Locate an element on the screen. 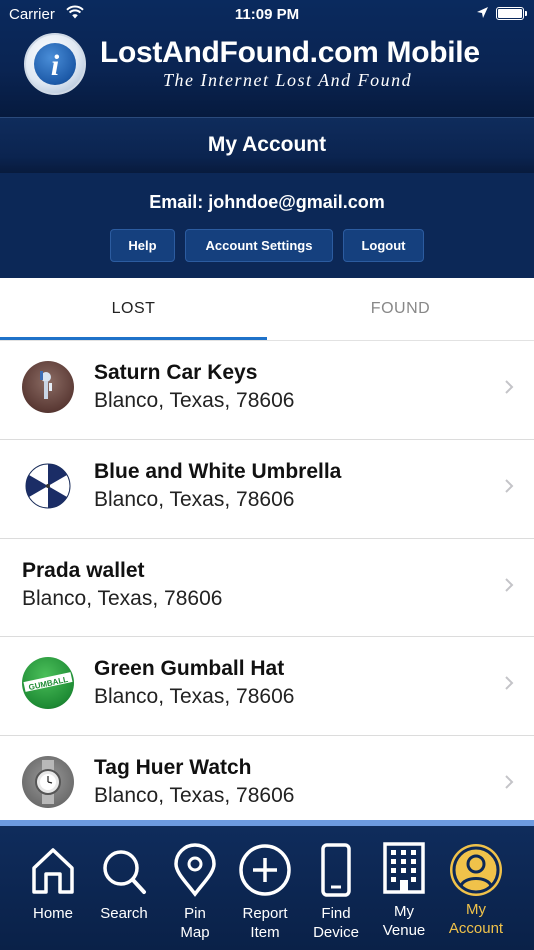 This screenshot has width=534, height=950. list-item: Saturn Car Keys Blanco, Texas, 78606 is located at coordinates (267, 390).